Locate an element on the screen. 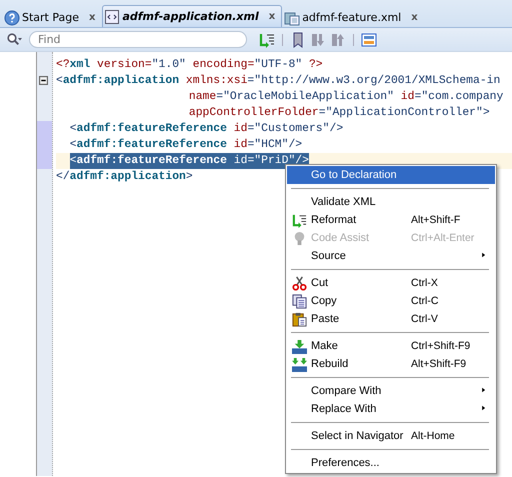  menu-item: Validate XML is located at coordinates (391, 202).